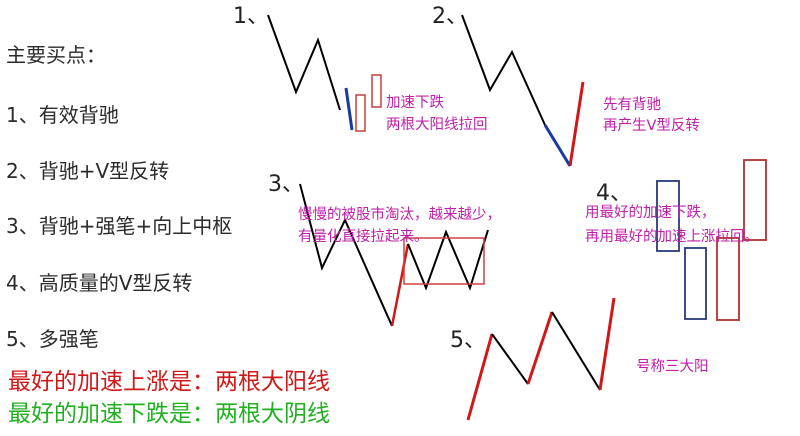 The height and width of the screenshot is (436, 800). What do you see at coordinates (651, 126) in the screenshot?
I see `diagram-2-note-line2: 再产生V型反转` at bounding box center [651, 126].